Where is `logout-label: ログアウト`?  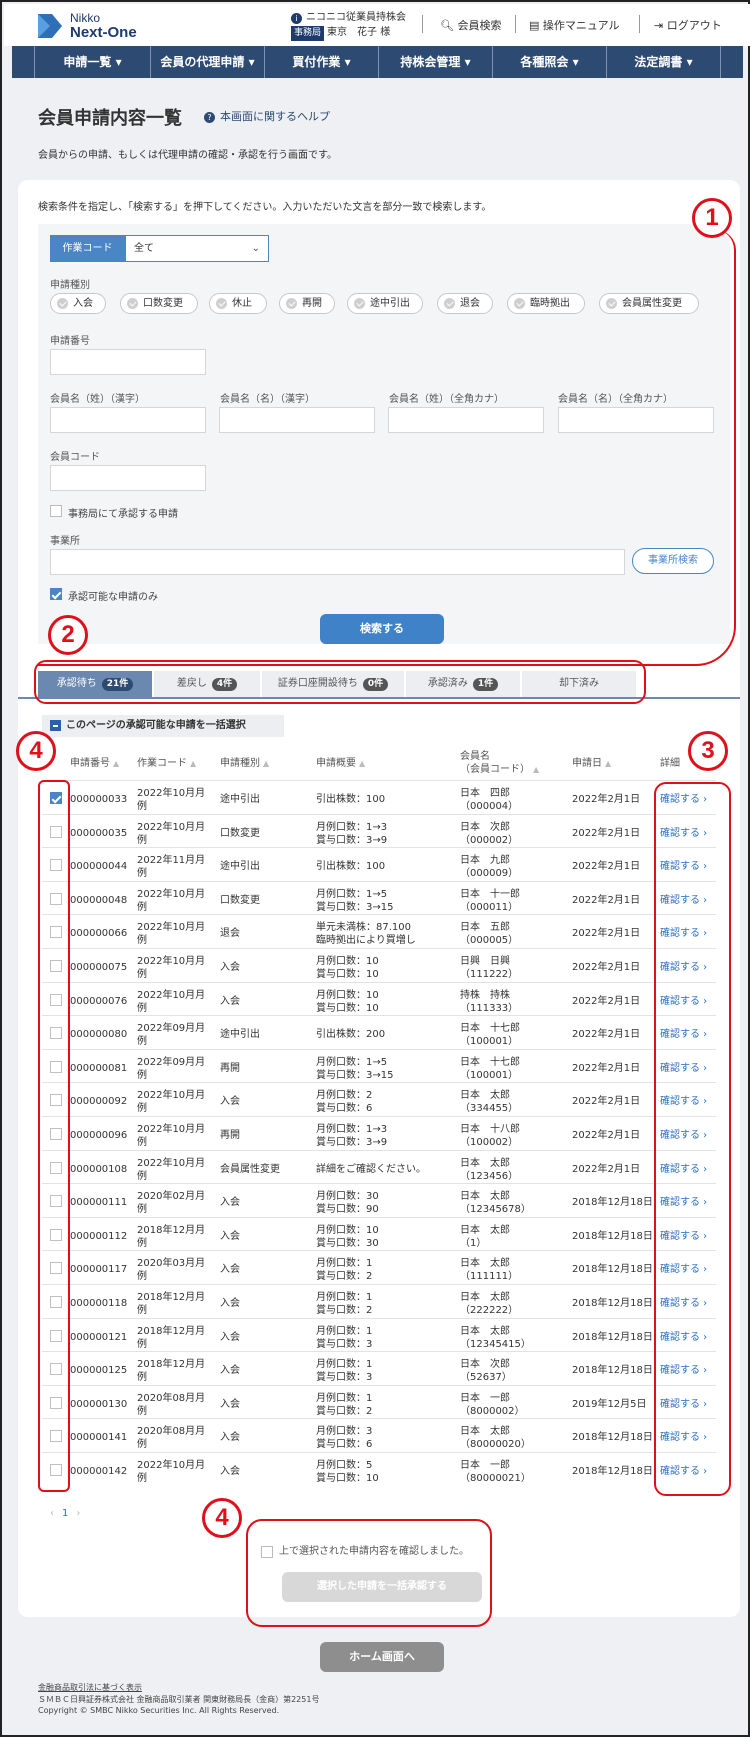
logout-label: ログアウト is located at coordinates (694, 25).